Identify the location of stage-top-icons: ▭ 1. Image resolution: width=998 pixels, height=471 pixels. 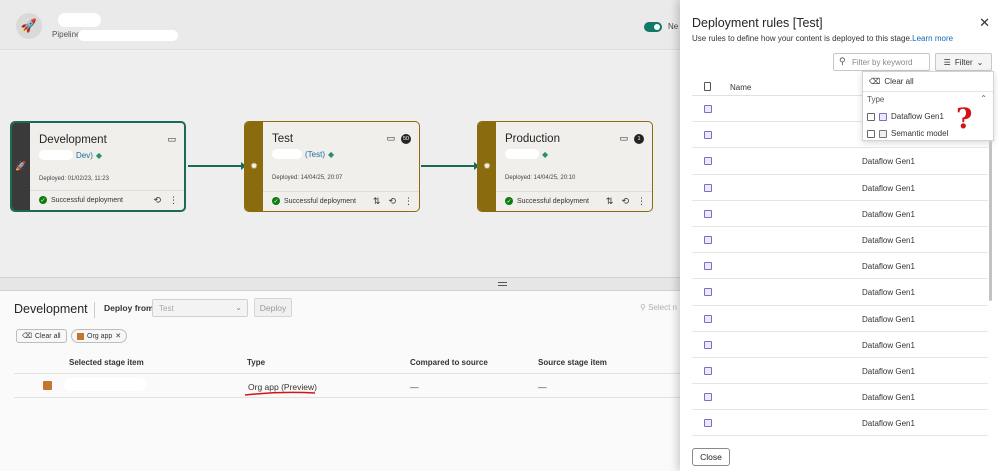
(631, 138).